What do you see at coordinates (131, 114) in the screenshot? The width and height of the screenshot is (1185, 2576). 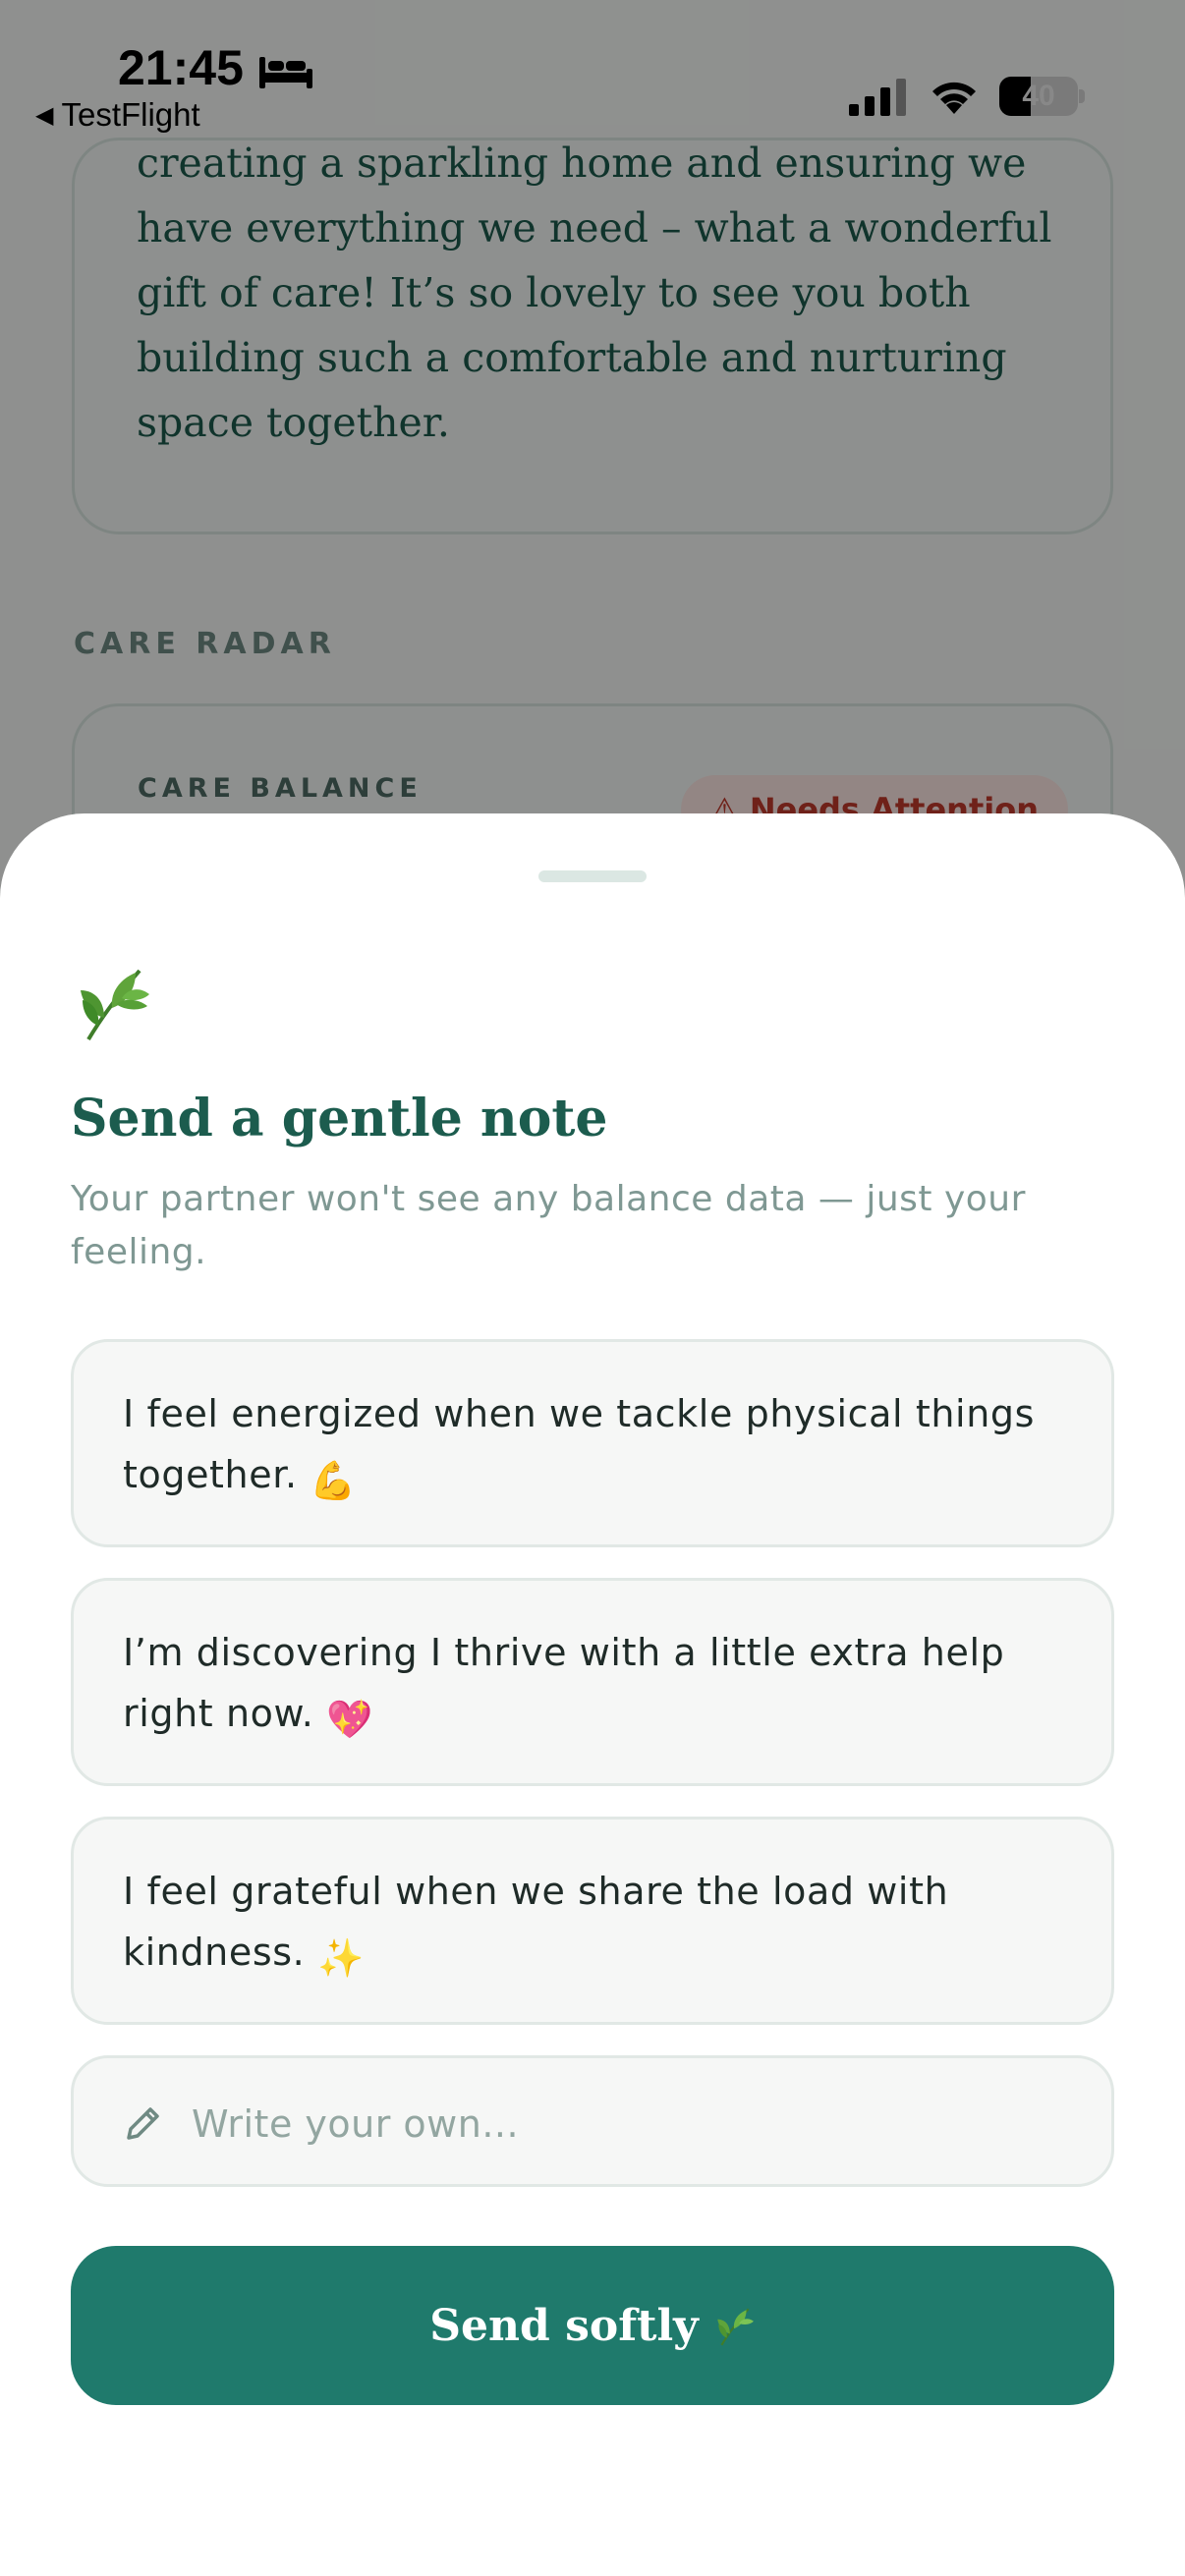 I see `back-label: TestFlight` at bounding box center [131, 114].